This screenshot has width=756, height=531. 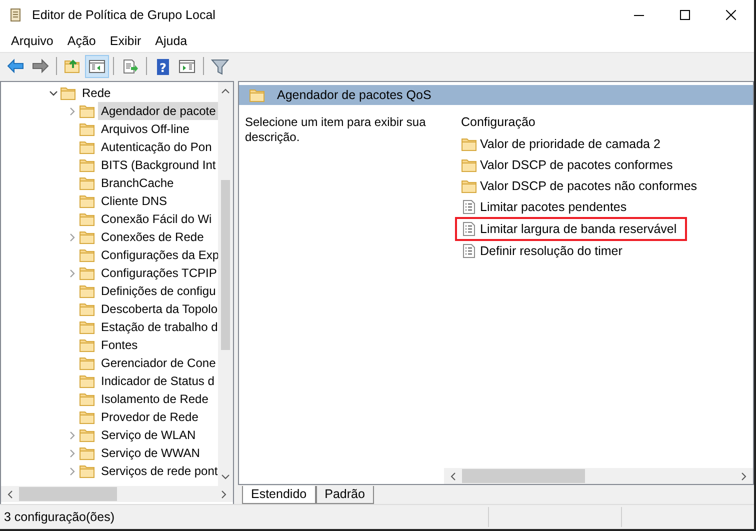 What do you see at coordinates (571, 229) in the screenshot?
I see `setting-item: Limitar largura de banda reservável` at bounding box center [571, 229].